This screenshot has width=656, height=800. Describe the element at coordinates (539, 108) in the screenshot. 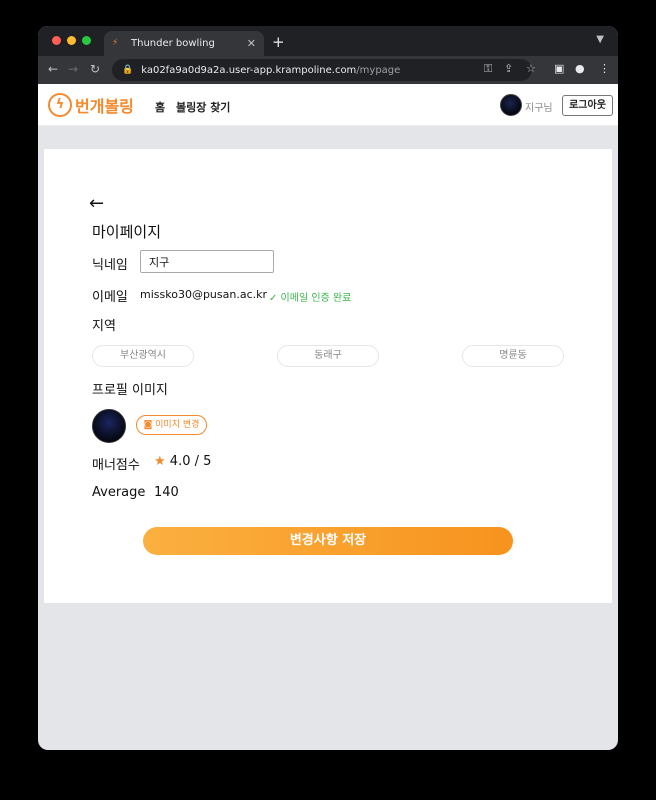

I see `user-name: 지구님` at that location.